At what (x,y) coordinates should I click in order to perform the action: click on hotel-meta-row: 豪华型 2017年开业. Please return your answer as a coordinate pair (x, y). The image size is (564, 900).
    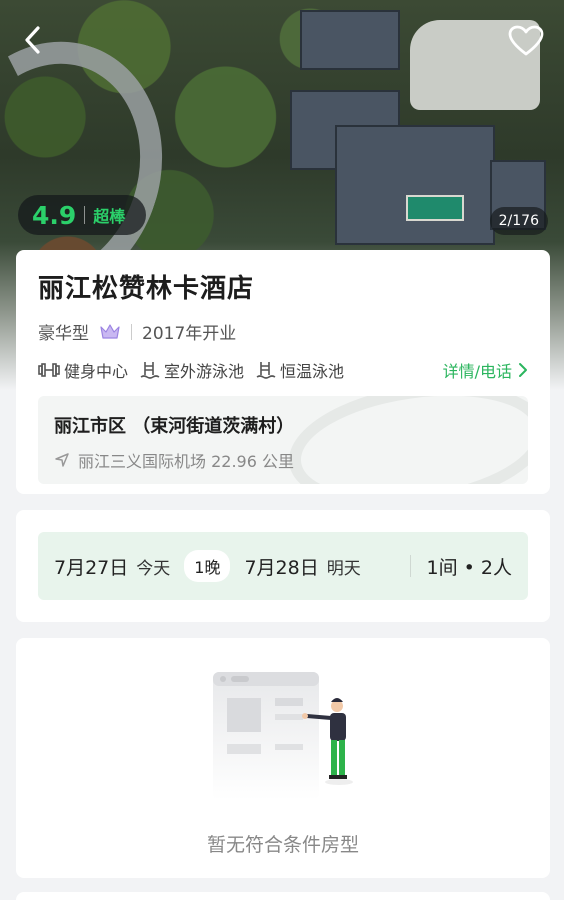
    Looking at the image, I should click on (283, 331).